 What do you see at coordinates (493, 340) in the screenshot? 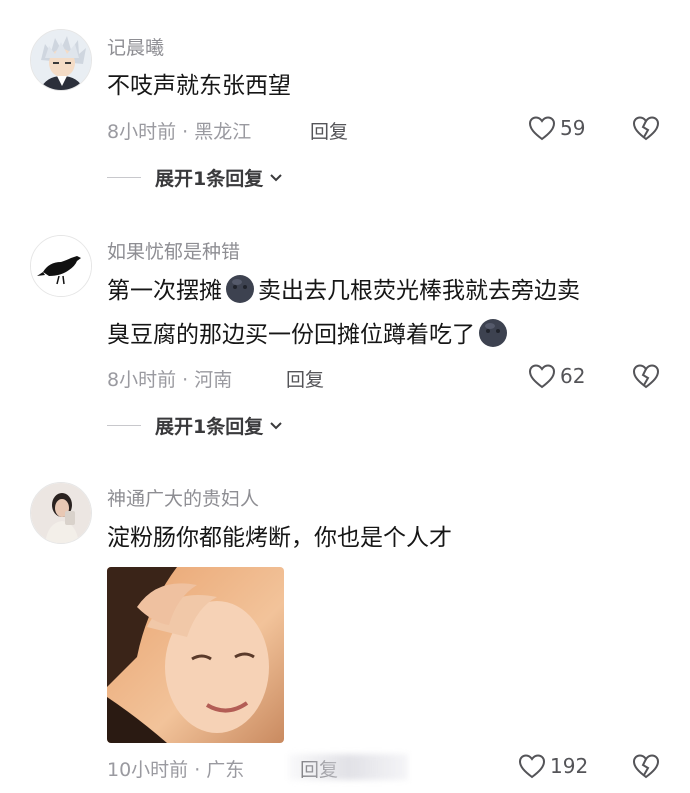
I see `dark-face-emoji-icon` at bounding box center [493, 340].